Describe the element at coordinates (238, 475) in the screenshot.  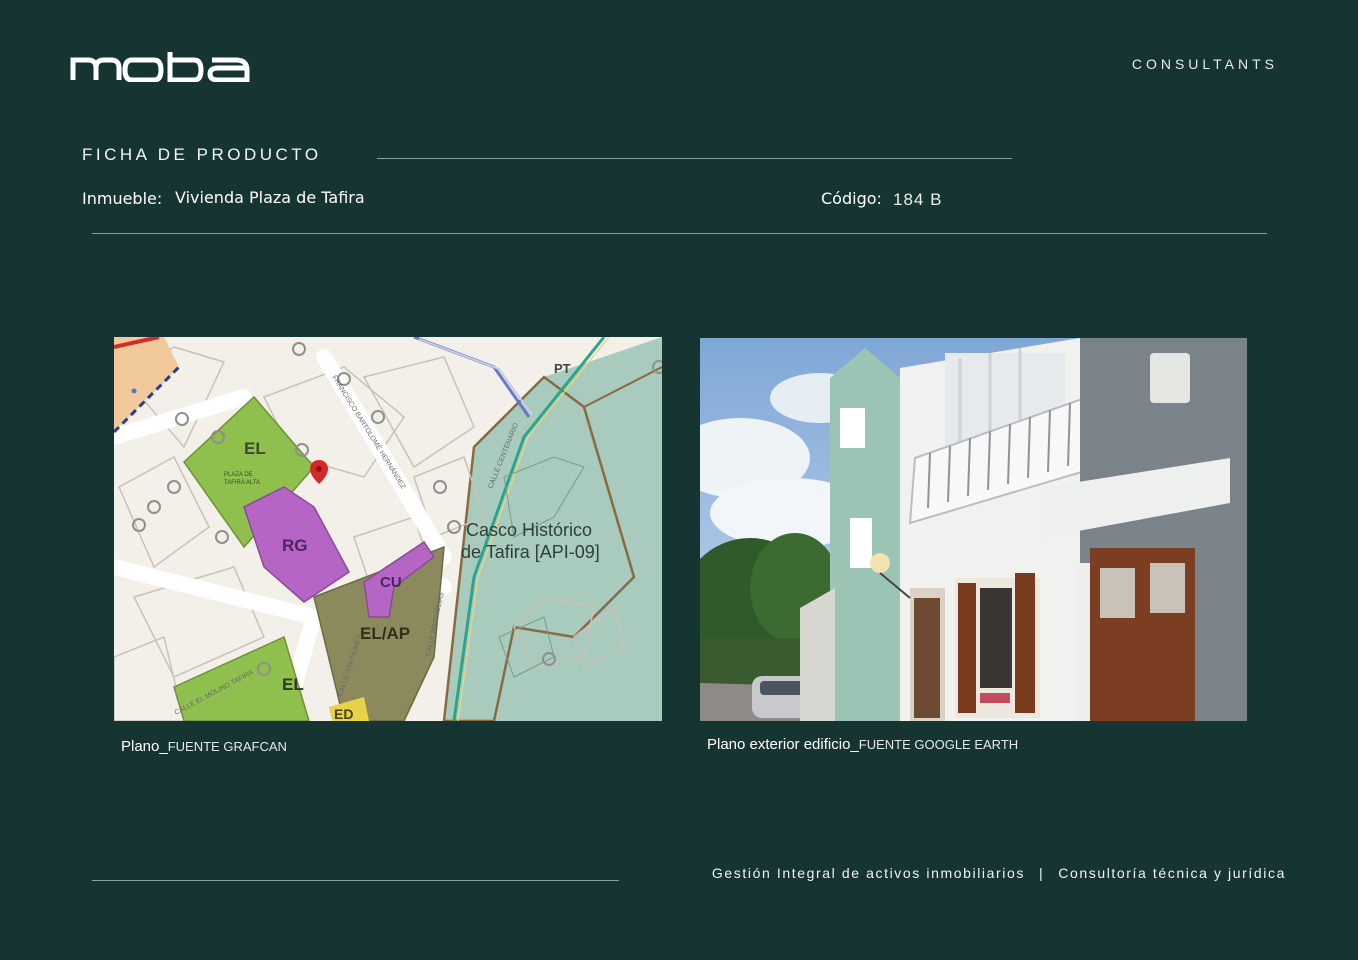
I see `map-label-plaza: PLAZA DE` at that location.